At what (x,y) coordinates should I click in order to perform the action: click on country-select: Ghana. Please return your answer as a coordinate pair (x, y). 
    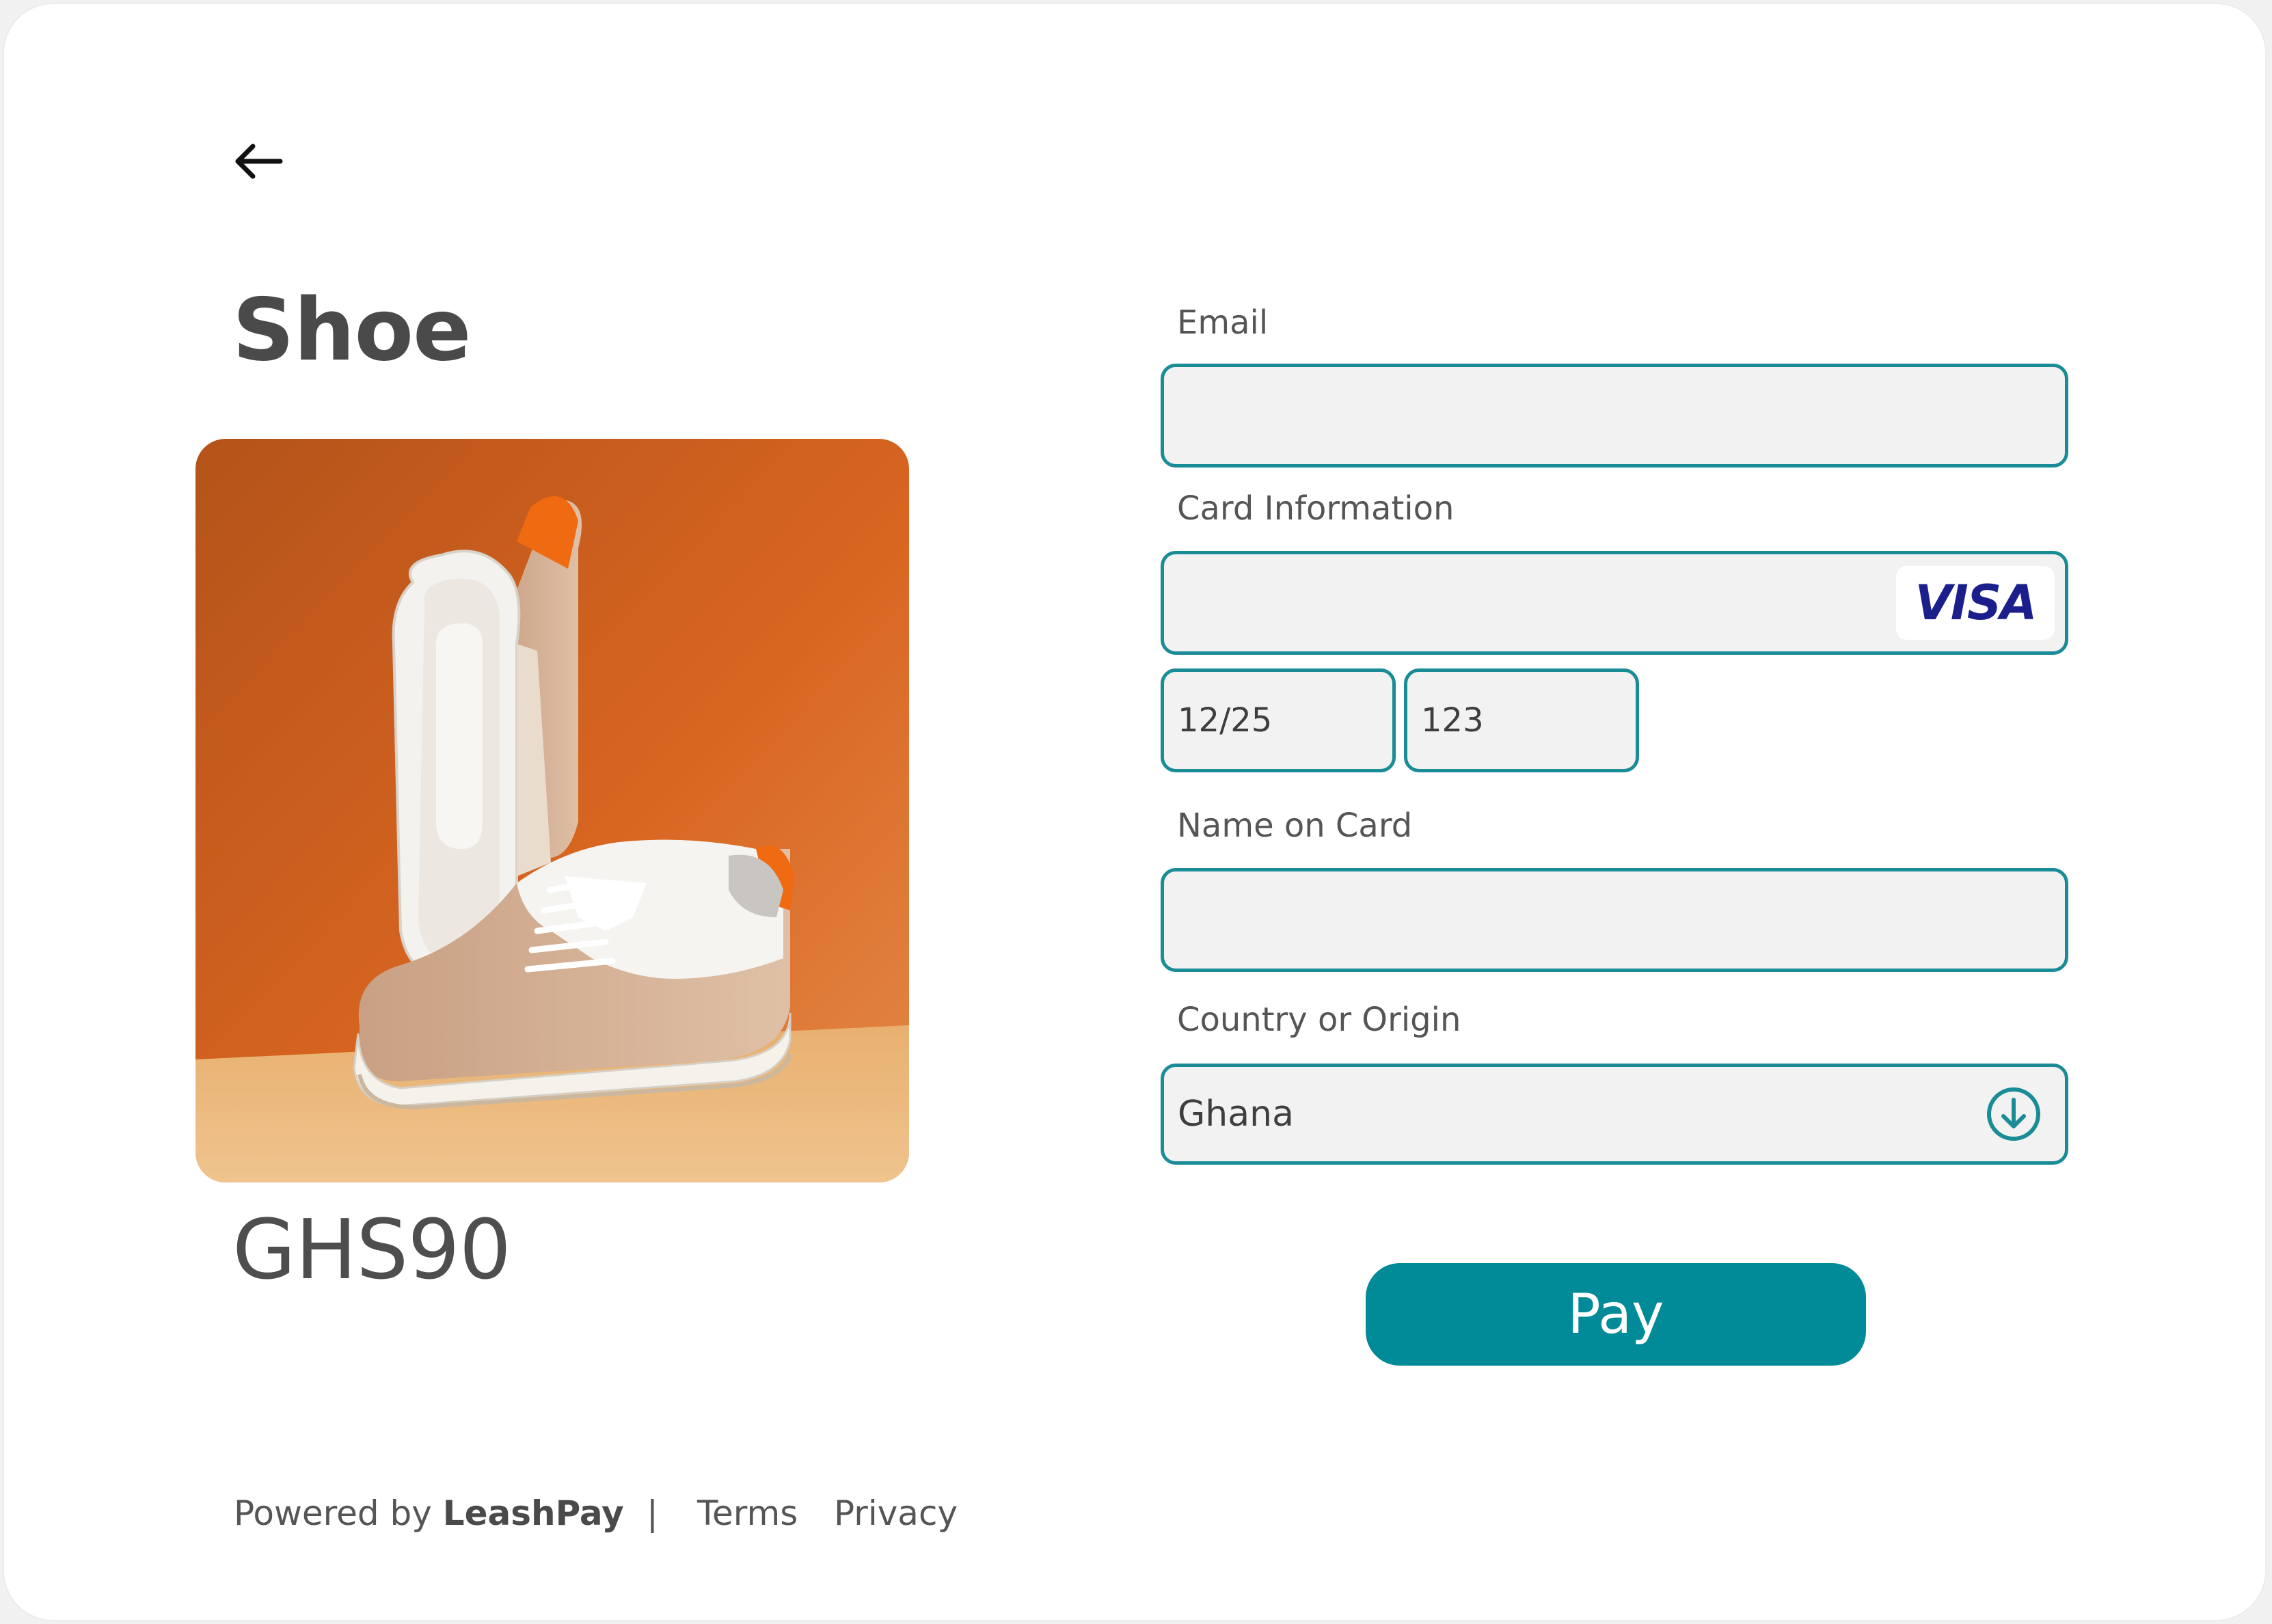
    Looking at the image, I should click on (1614, 1115).